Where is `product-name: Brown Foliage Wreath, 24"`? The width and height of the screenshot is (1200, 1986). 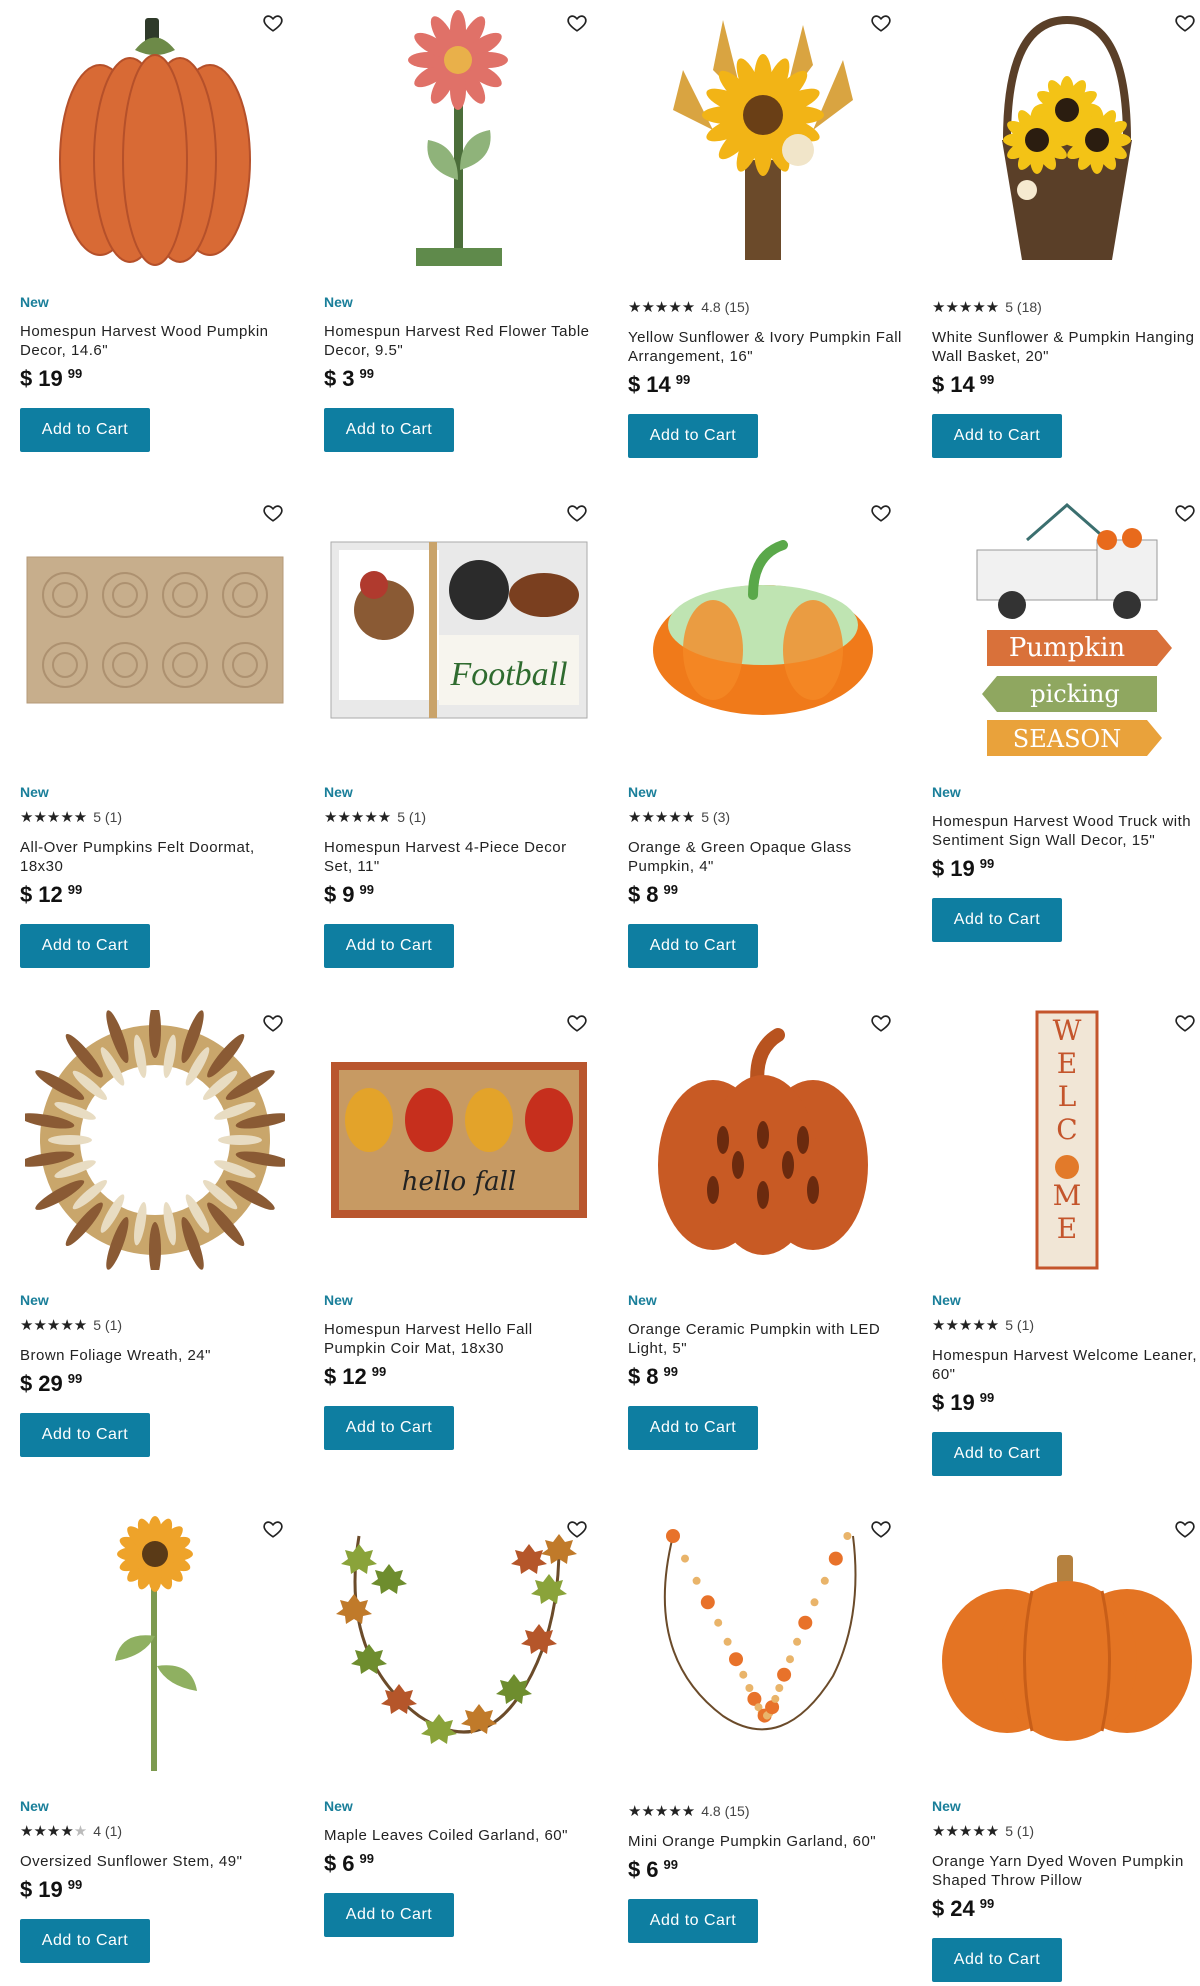 product-name: Brown Foliage Wreath, 24" is located at coordinates (157, 1355).